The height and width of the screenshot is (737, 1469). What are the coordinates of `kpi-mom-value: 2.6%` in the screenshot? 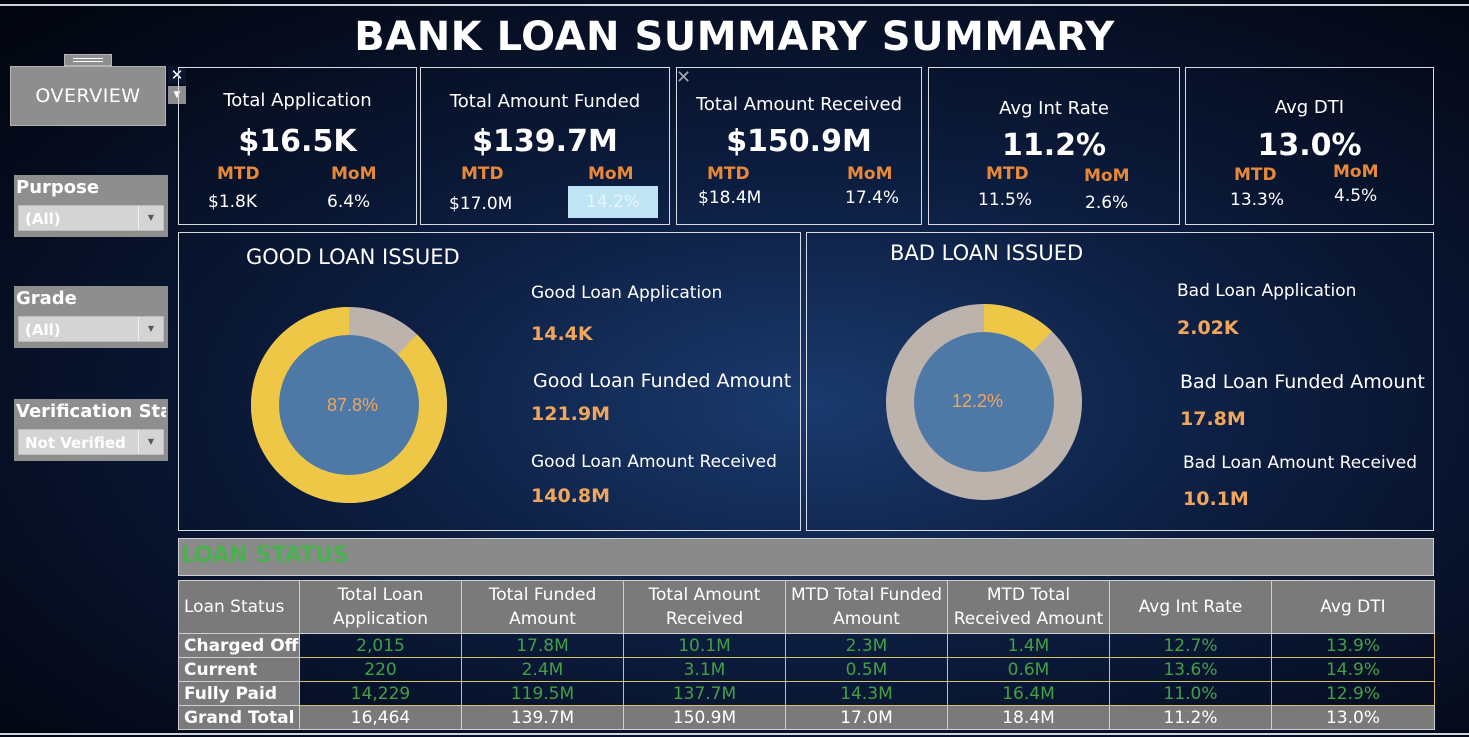 It's located at (1107, 203).